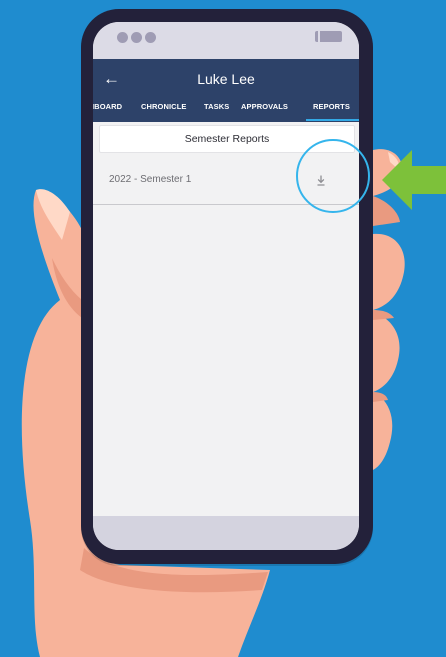  Describe the element at coordinates (328, 36) in the screenshot. I see `camera-icon` at that location.